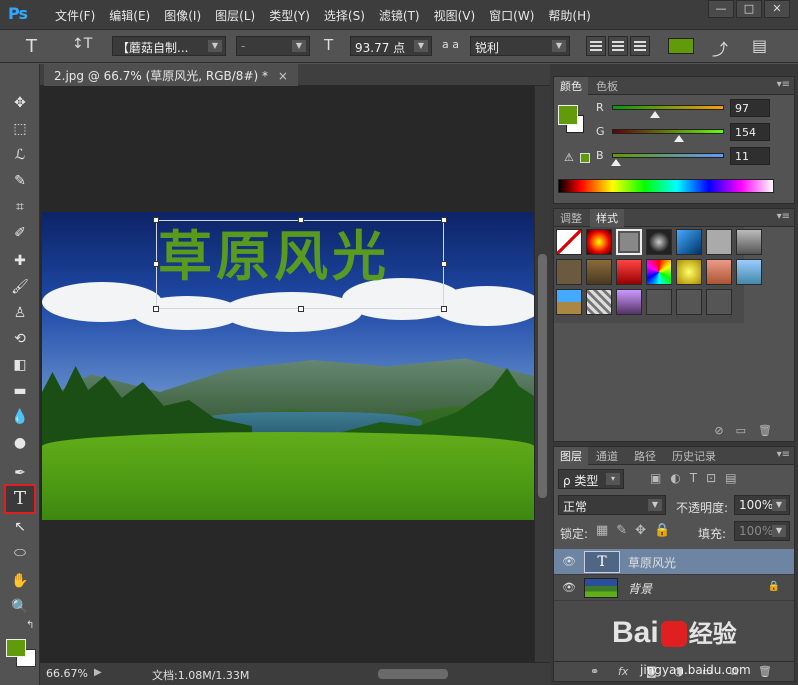 Image resolution: width=798 pixels, height=685 pixels. Describe the element at coordinates (765, 671) in the screenshot. I see `trash-icon: 🗑` at that location.